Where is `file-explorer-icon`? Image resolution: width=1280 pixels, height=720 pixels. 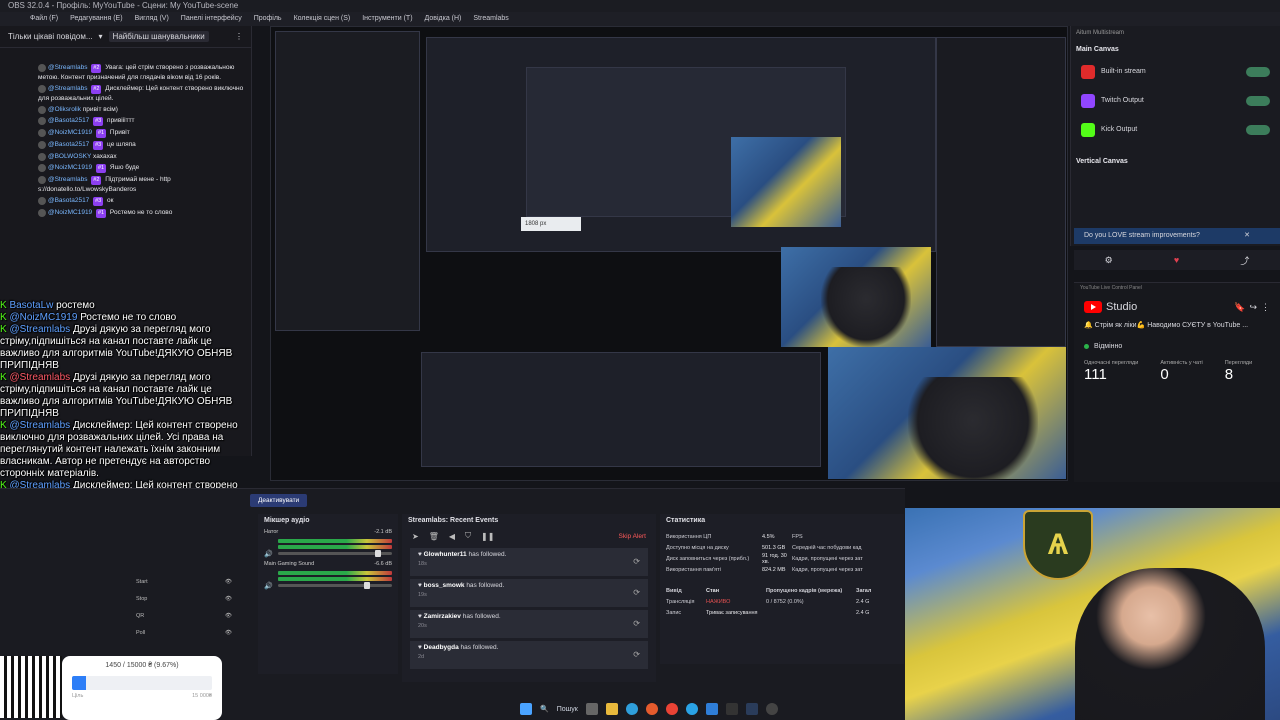
file-explorer-icon is located at coordinates (611, 709).